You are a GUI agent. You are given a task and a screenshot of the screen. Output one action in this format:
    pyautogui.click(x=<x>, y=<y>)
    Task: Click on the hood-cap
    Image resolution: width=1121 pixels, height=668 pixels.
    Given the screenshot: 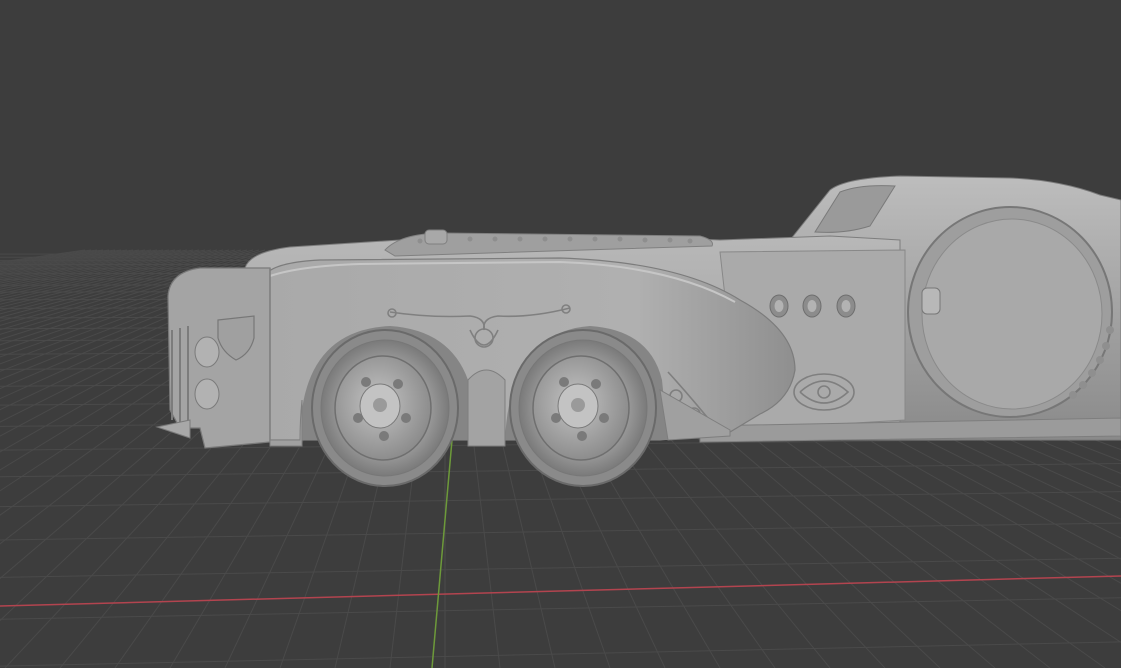 What is the action you would take?
    pyautogui.click(x=436, y=237)
    